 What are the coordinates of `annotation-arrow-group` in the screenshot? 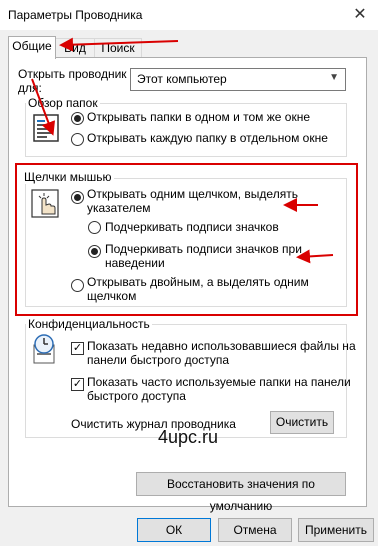 It's located at (43, 107).